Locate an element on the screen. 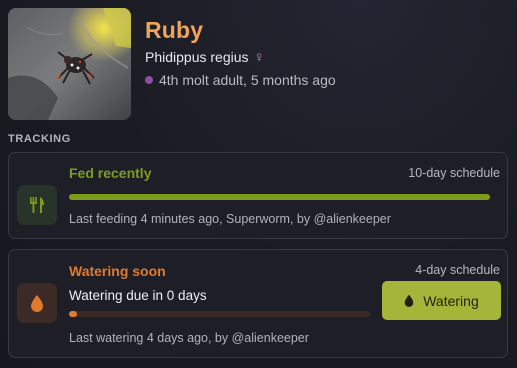 The height and width of the screenshot is (368, 517). feeding-schedule: 10-day schedule is located at coordinates (454, 173).